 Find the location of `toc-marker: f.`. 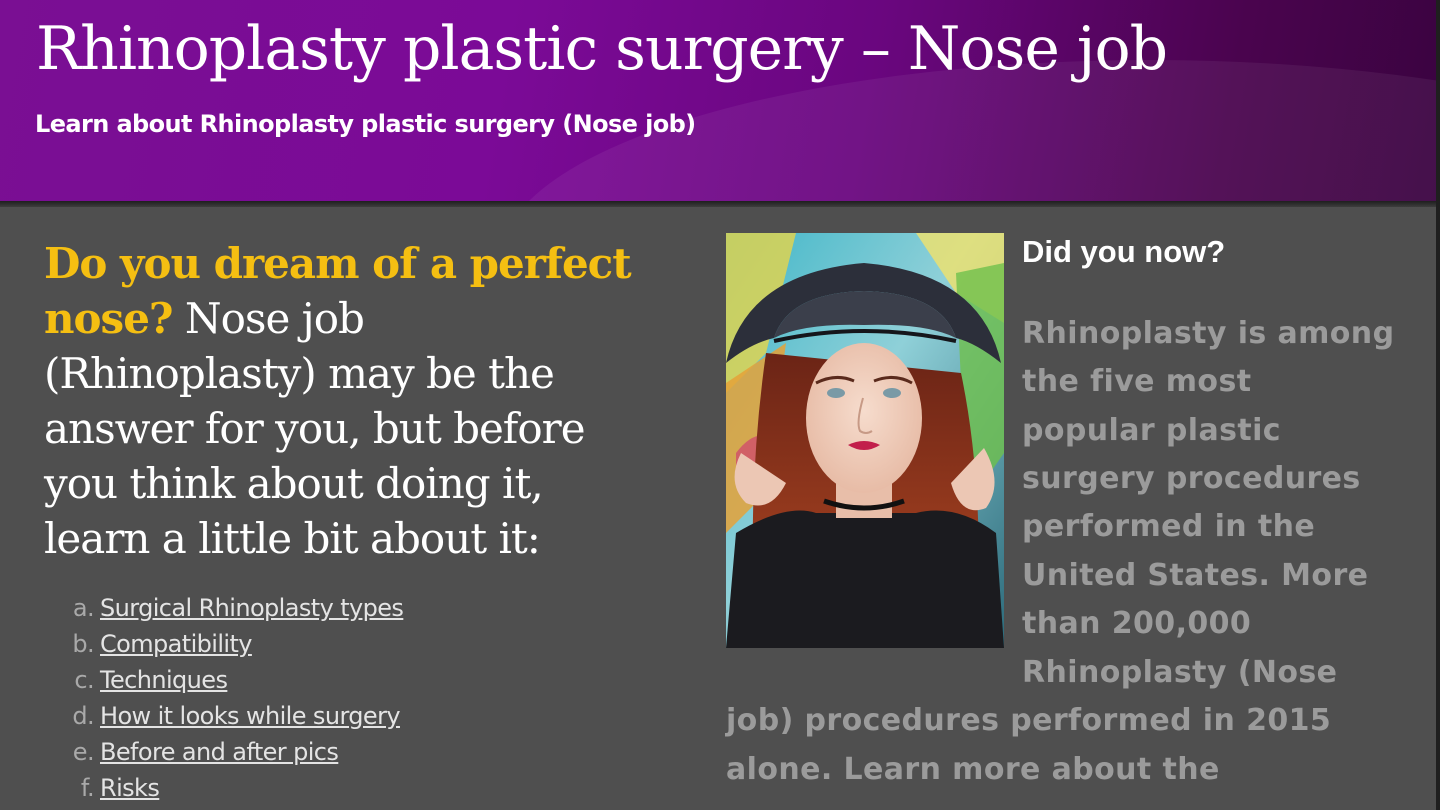

toc-marker: f. is located at coordinates (87, 788).